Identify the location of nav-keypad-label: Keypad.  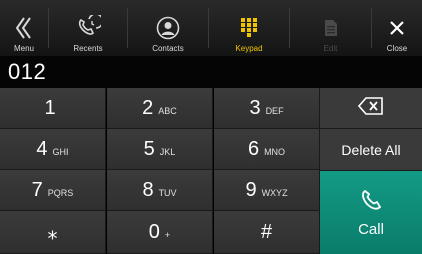
(249, 48).